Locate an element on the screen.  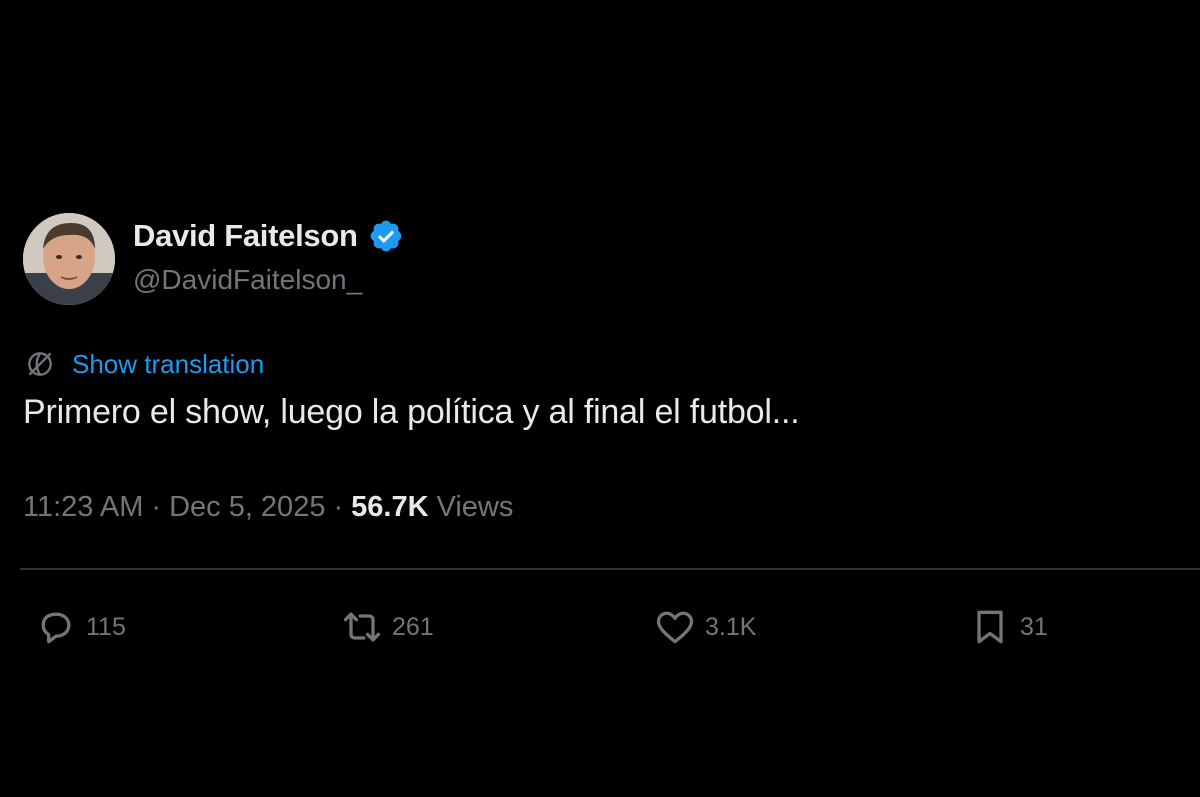
like-count: 3.1K is located at coordinates (731, 626).